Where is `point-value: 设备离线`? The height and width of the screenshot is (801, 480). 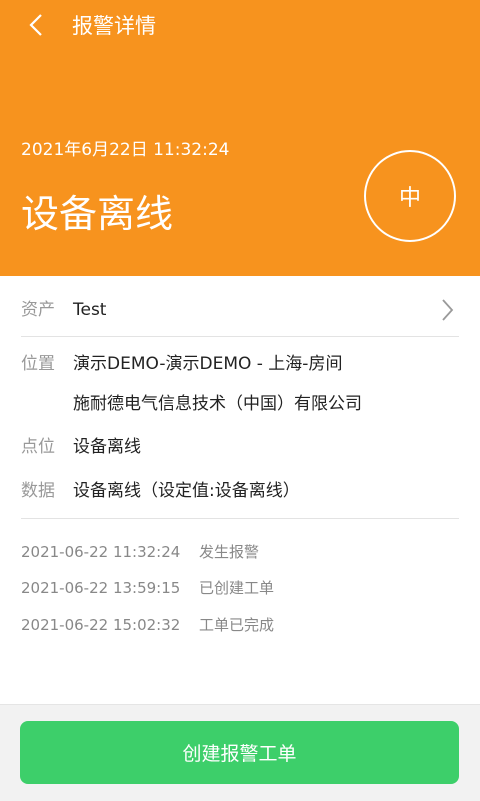 point-value: 设备离线 is located at coordinates (107, 447).